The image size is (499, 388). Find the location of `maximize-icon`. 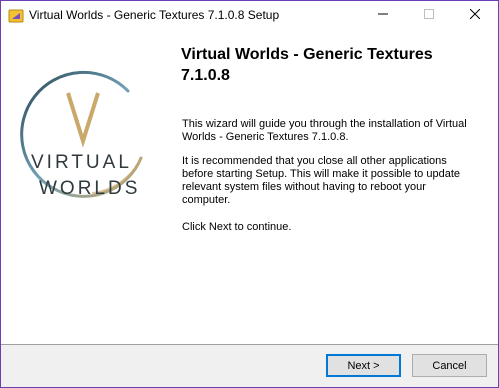

maximize-icon is located at coordinates (429, 15).